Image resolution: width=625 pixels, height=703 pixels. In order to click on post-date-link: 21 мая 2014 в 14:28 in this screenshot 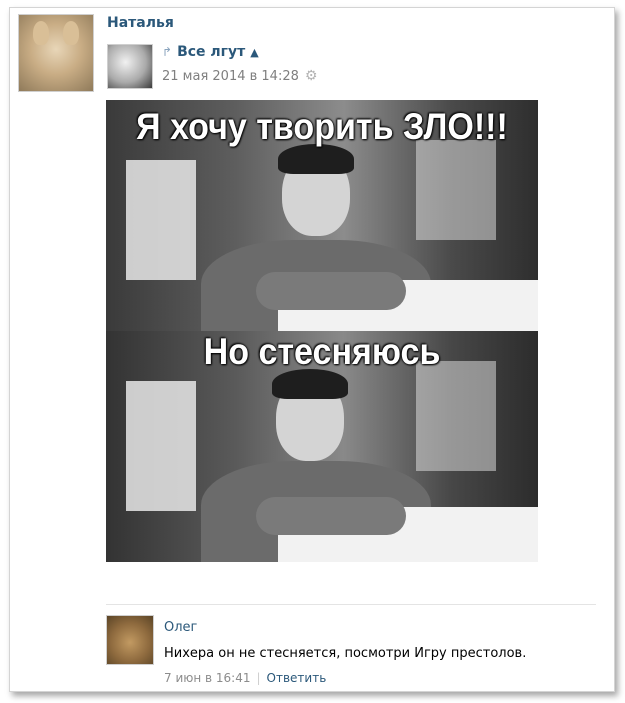, I will do `click(230, 76)`.